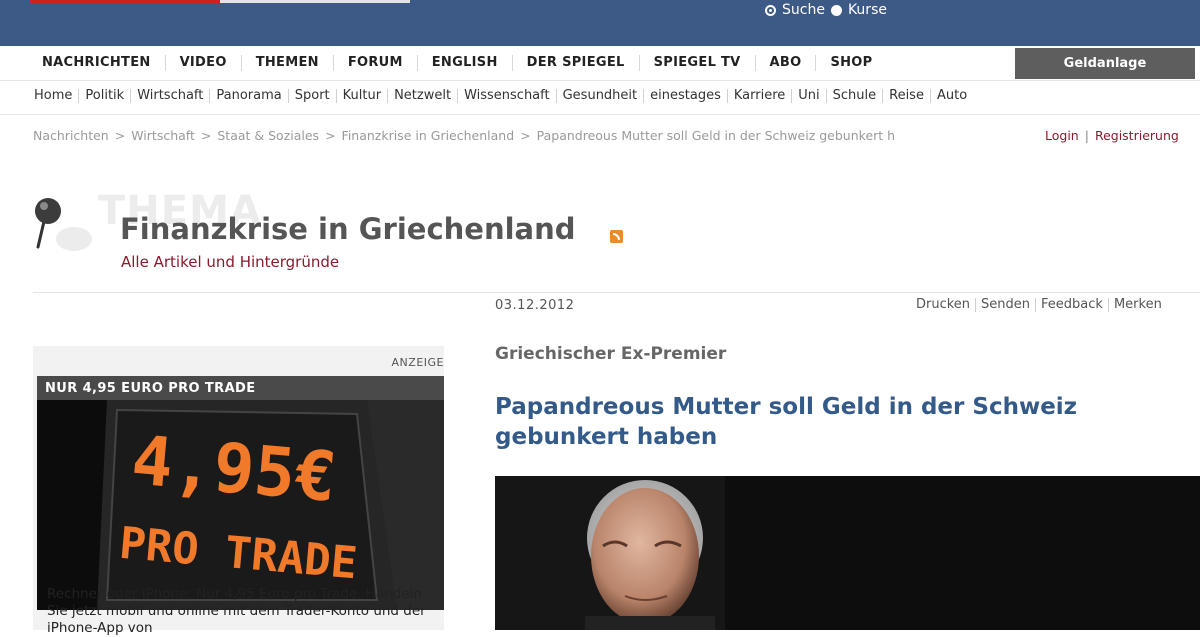  What do you see at coordinates (125, 1) in the screenshot?
I see `top-strip-accent` at bounding box center [125, 1].